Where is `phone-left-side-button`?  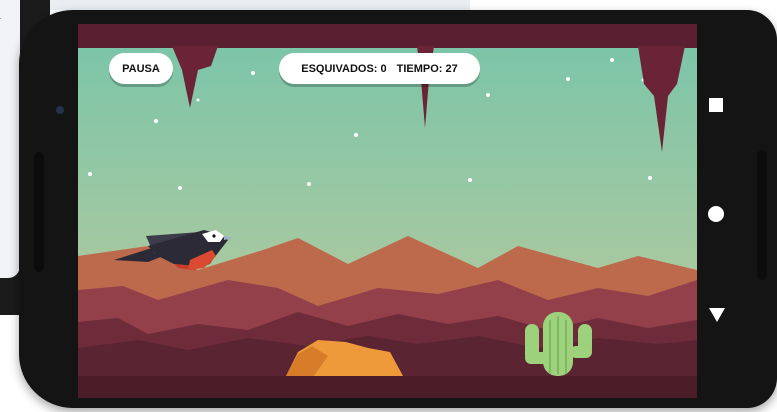 phone-left-side-button is located at coordinates (39, 212).